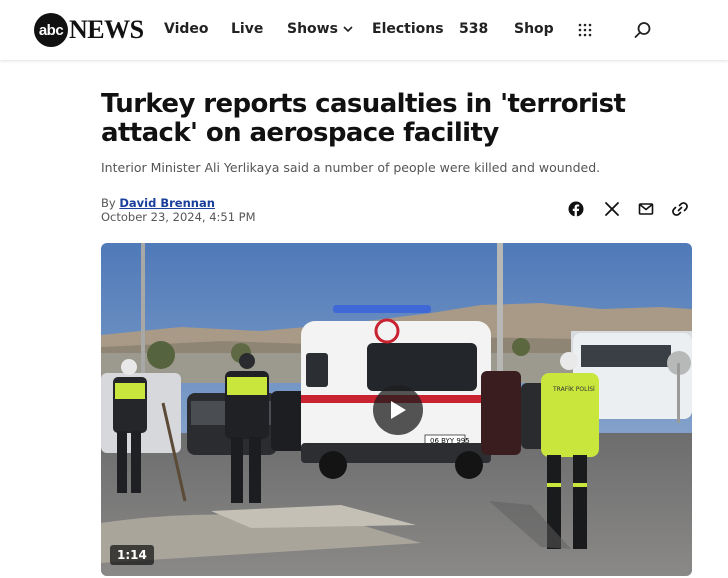 The height and width of the screenshot is (578, 728). What do you see at coordinates (167, 203) in the screenshot?
I see `author-link: David Brennan` at bounding box center [167, 203].